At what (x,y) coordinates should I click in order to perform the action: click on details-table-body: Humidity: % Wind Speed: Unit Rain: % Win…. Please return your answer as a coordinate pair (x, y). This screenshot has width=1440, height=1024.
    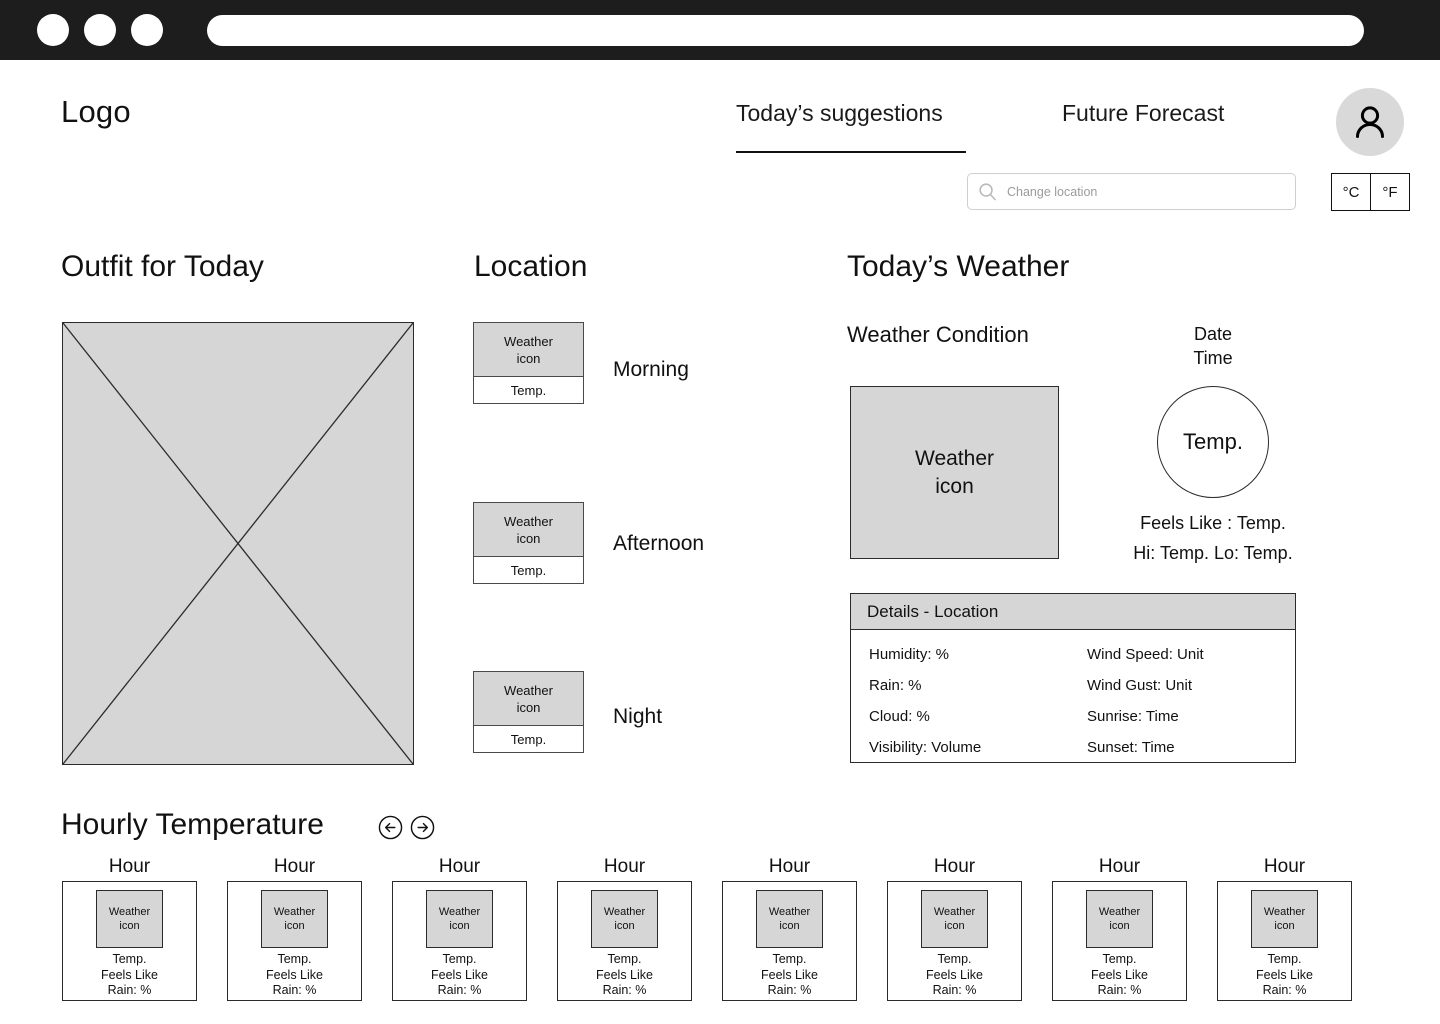
    Looking at the image, I should click on (1073, 696).